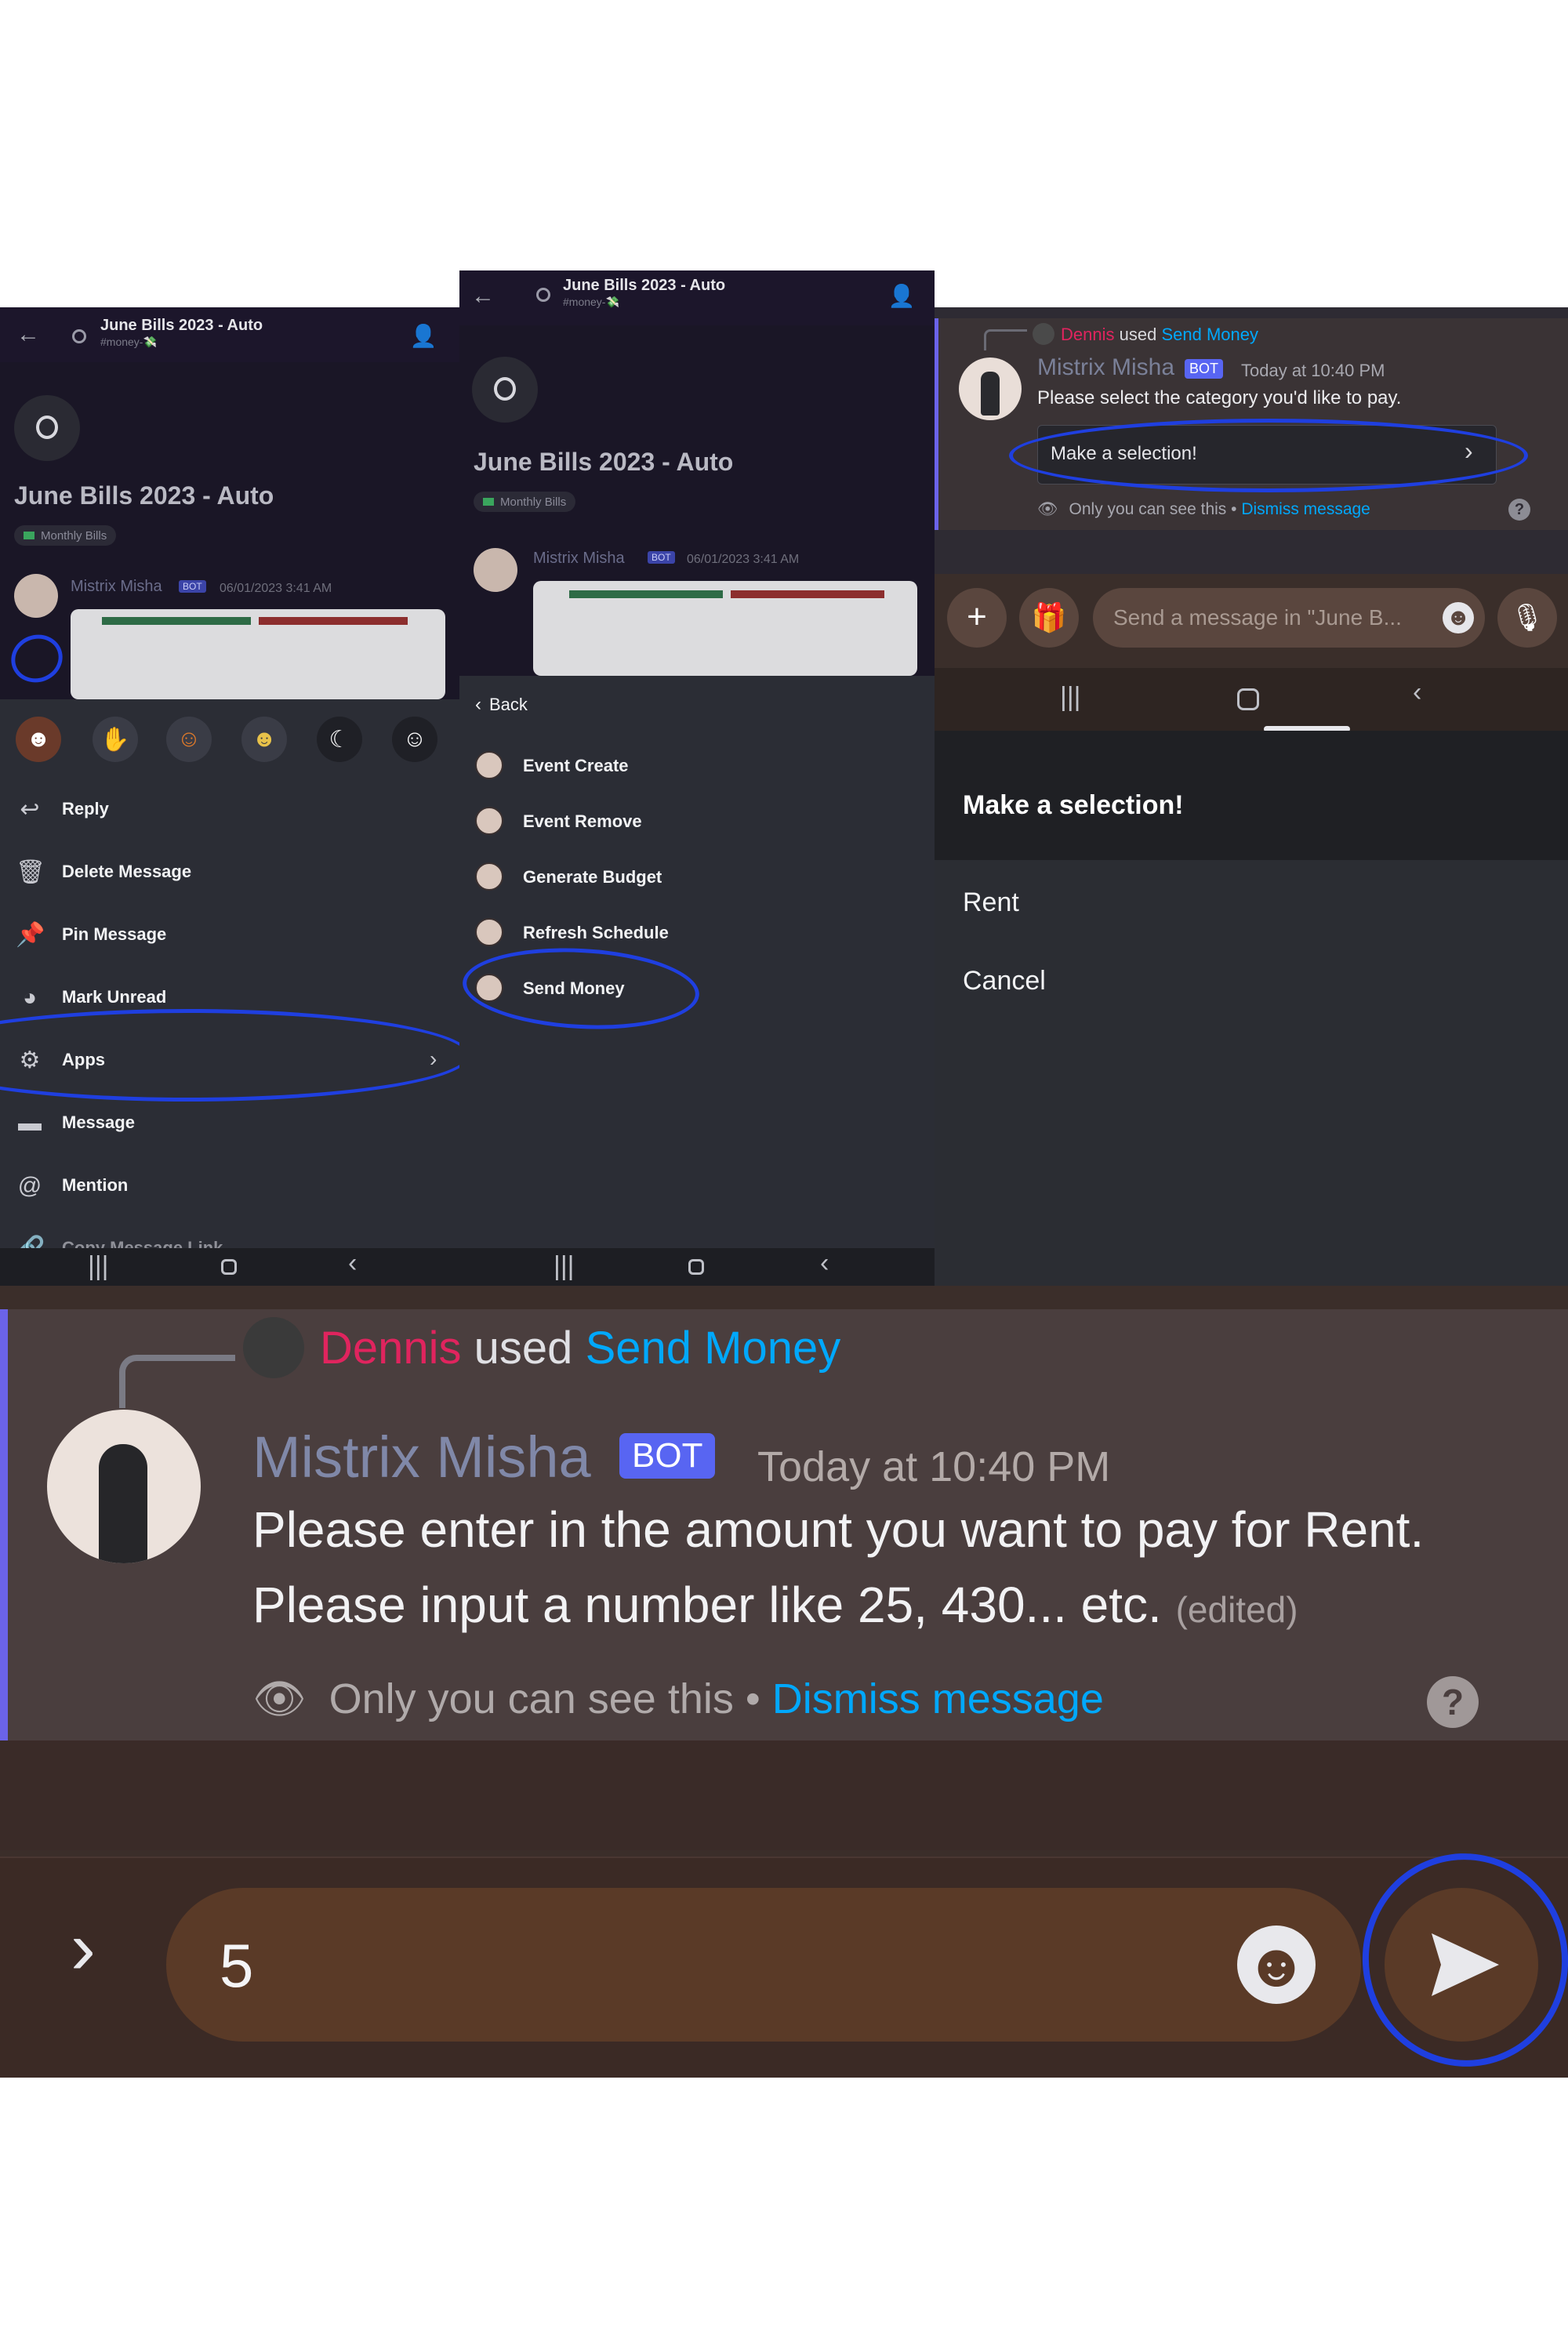 The width and height of the screenshot is (1568, 2352). I want to click on menu-label: Delete Message, so click(127, 872).